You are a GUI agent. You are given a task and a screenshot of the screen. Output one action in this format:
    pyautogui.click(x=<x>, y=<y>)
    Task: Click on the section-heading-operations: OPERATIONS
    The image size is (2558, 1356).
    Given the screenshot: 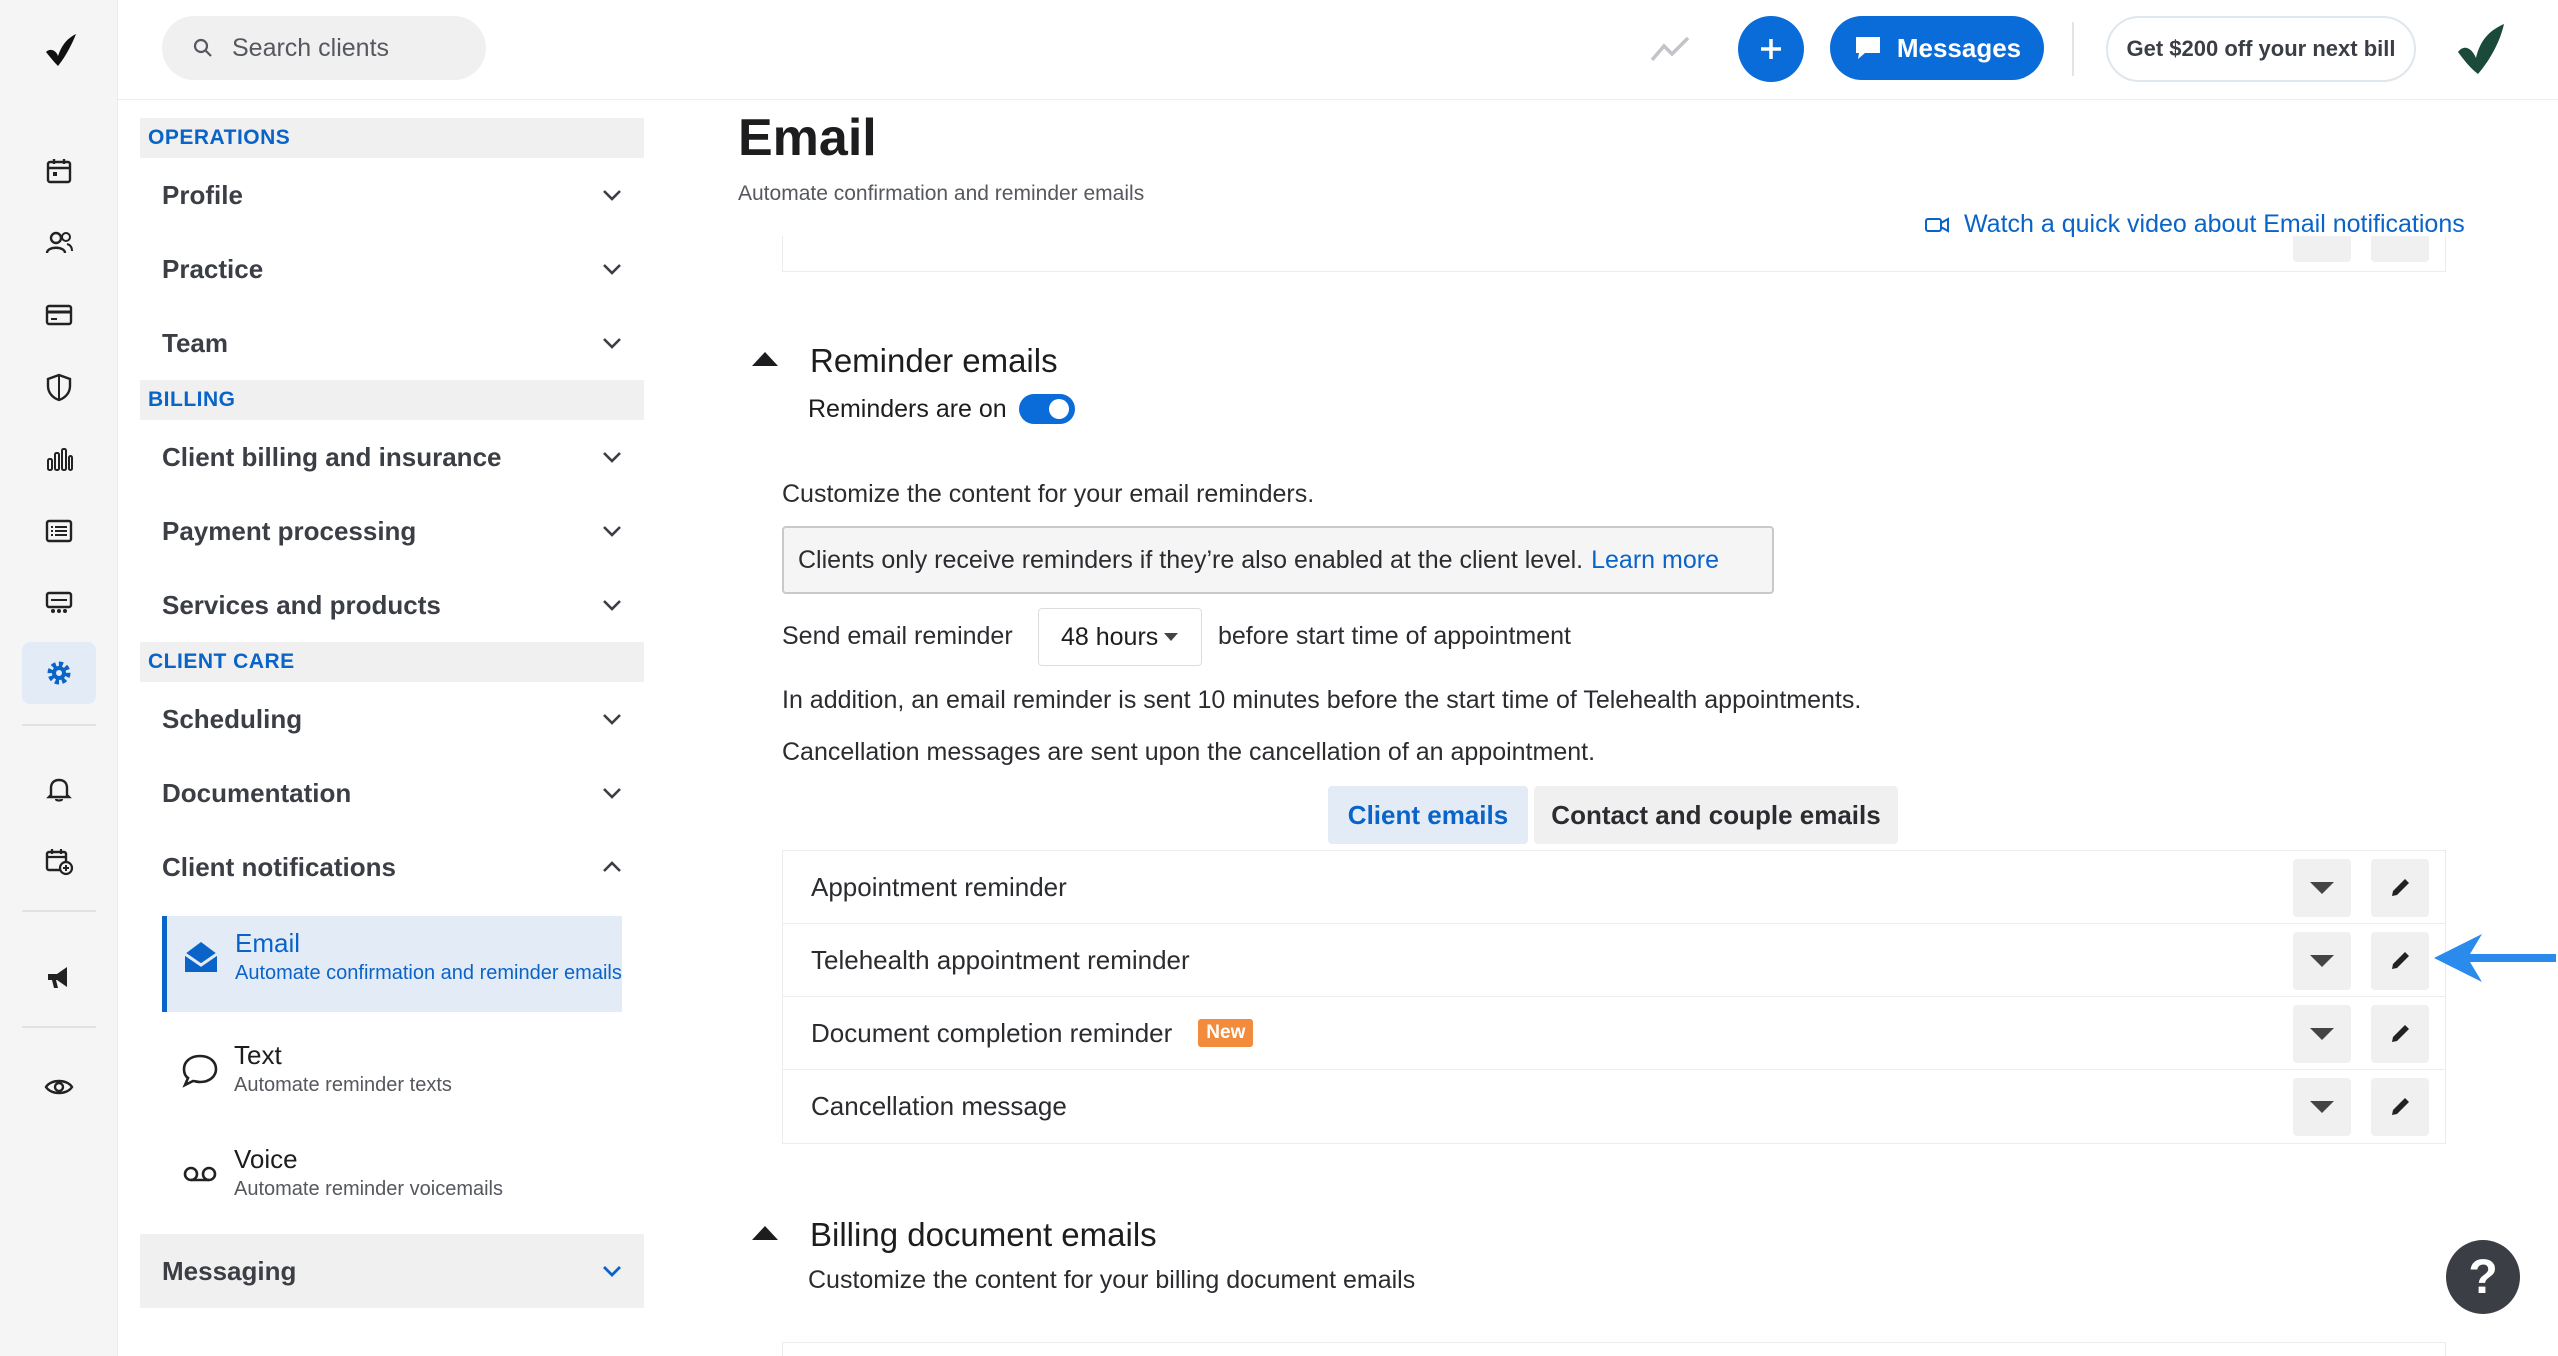 What is the action you would take?
    pyautogui.click(x=392, y=138)
    